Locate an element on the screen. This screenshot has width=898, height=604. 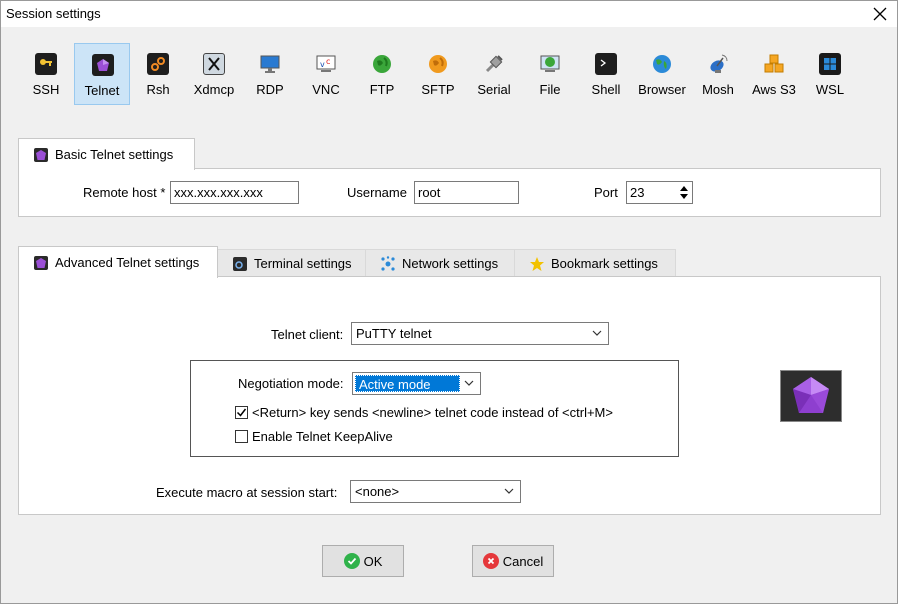
protocol-ssh: SSH is located at coordinates (46, 74).